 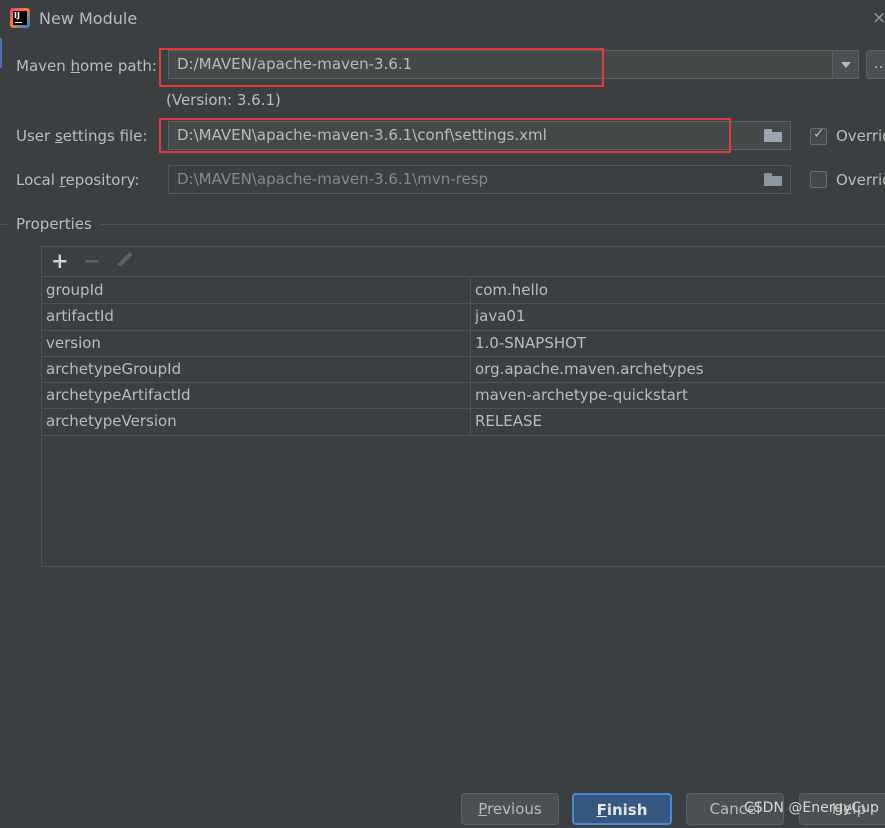 What do you see at coordinates (75, 290) in the screenshot?
I see `property-key: groupId` at bounding box center [75, 290].